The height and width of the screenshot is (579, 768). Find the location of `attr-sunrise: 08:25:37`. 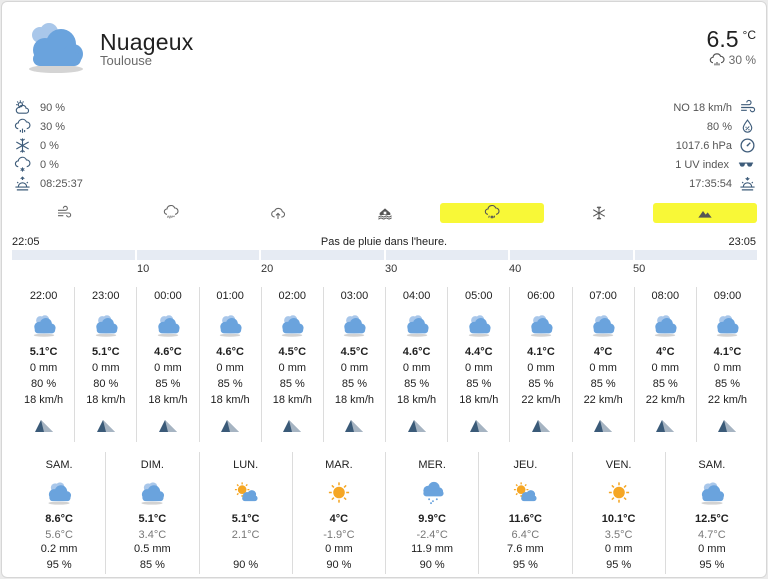

attr-sunrise: 08:25:37 is located at coordinates (48, 183).